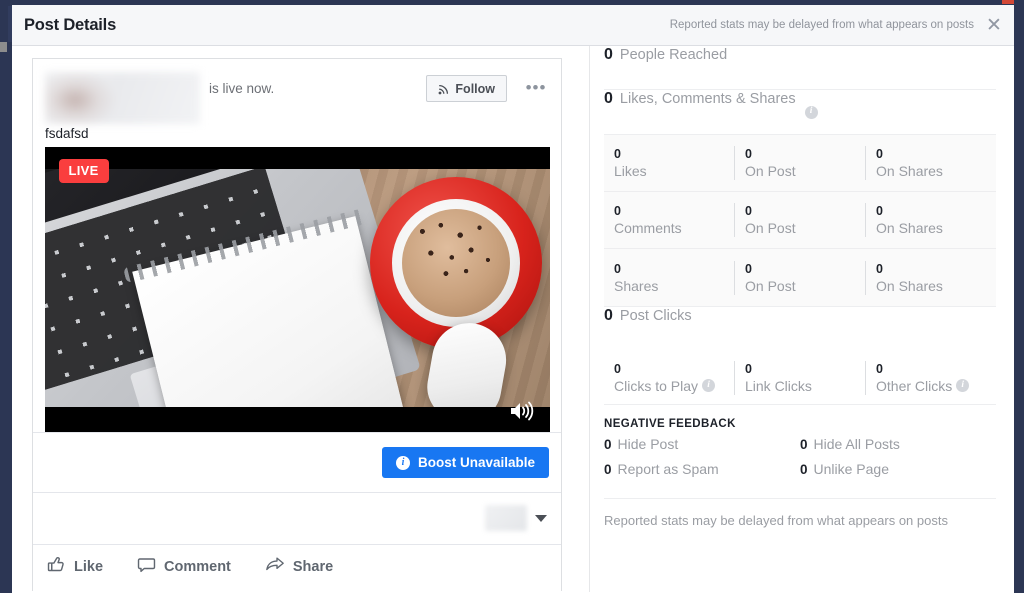  I want to click on post-clicks-value: 0, so click(608, 315).